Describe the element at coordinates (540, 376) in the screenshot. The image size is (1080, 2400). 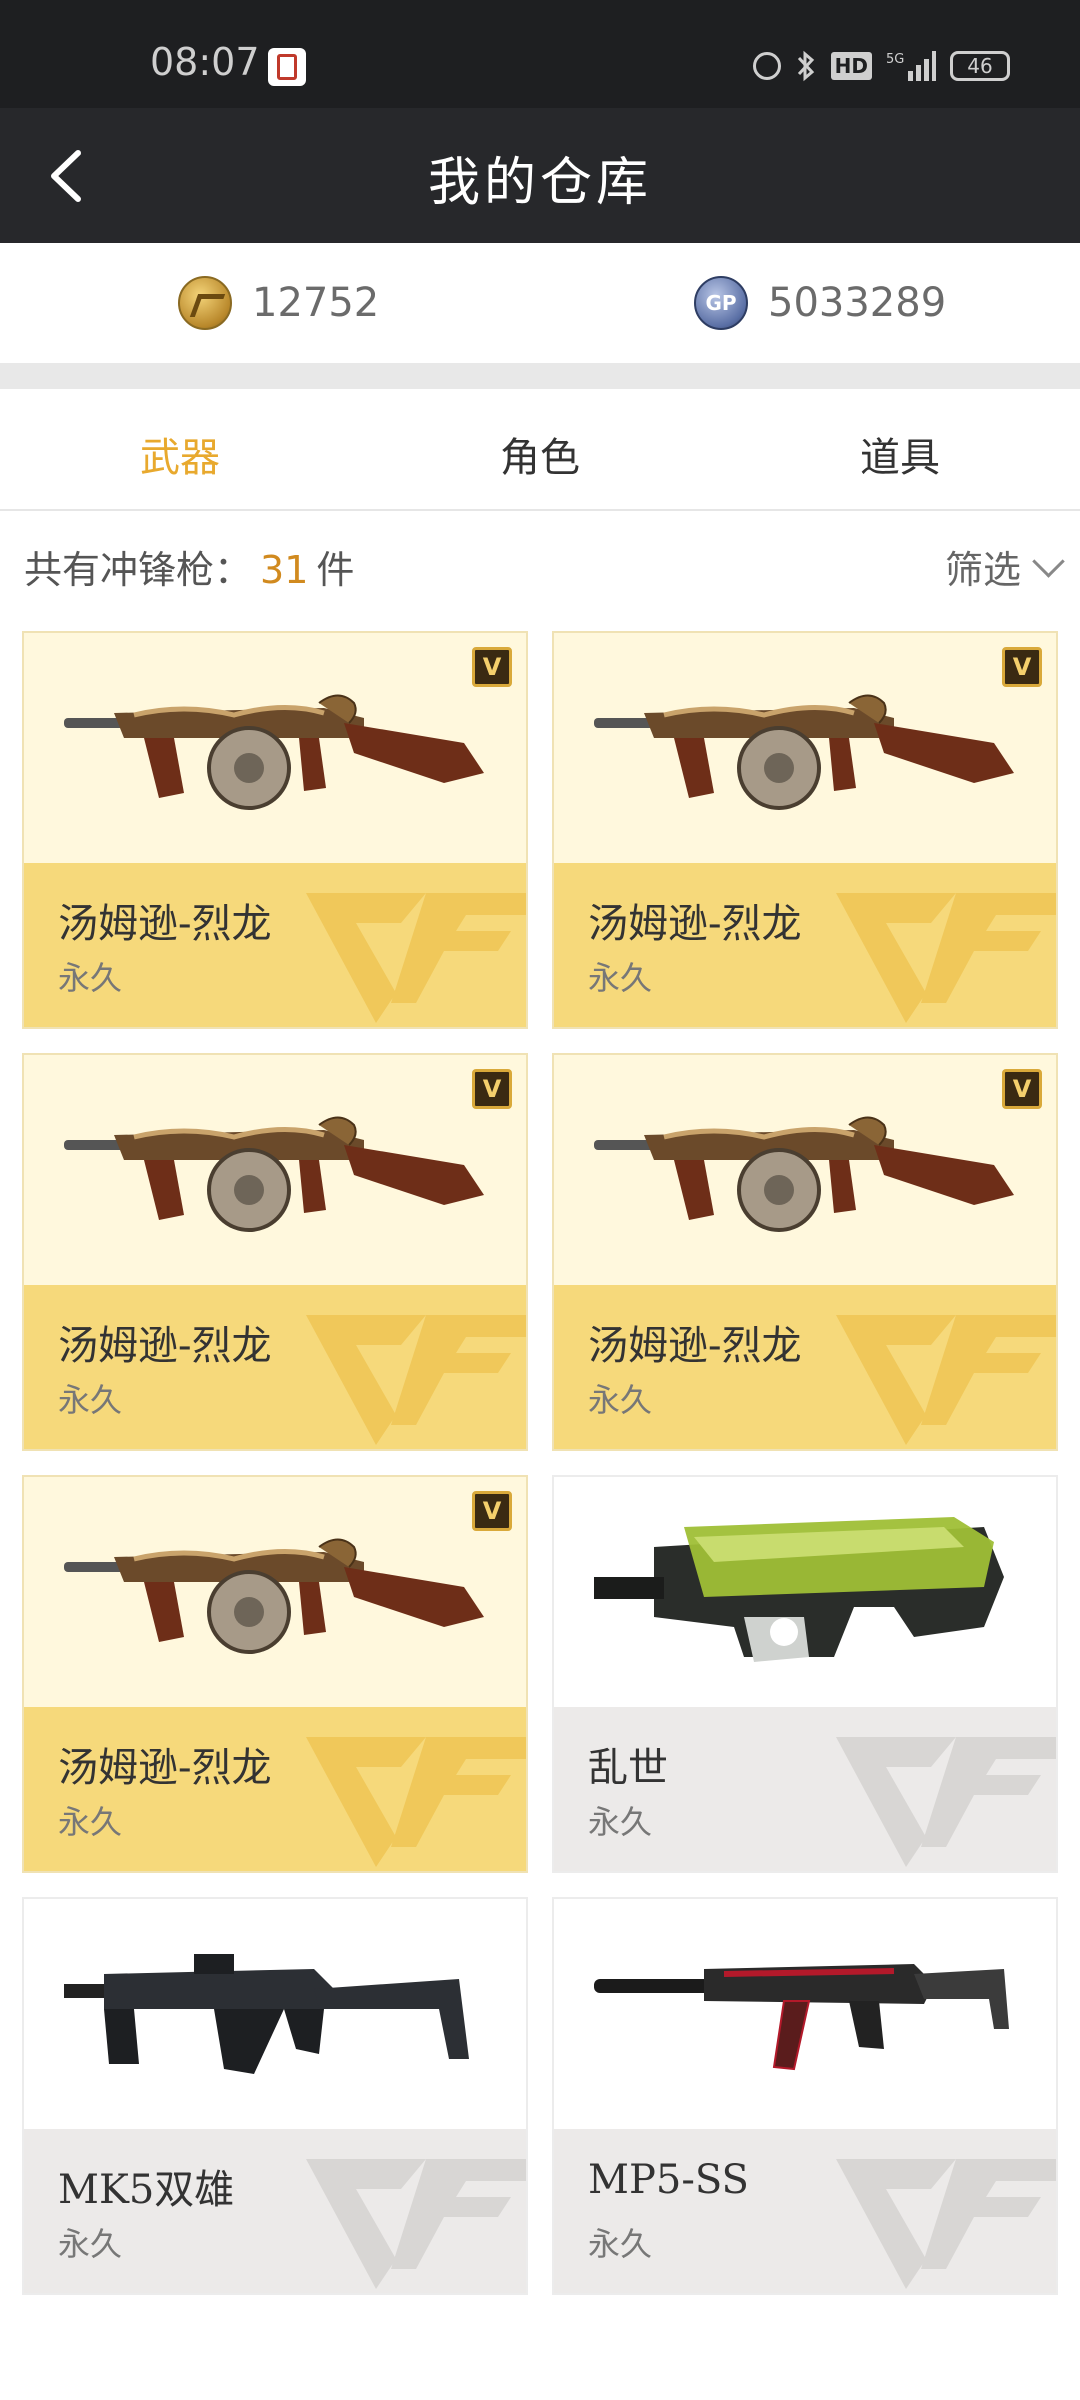
I see `section-divider` at that location.